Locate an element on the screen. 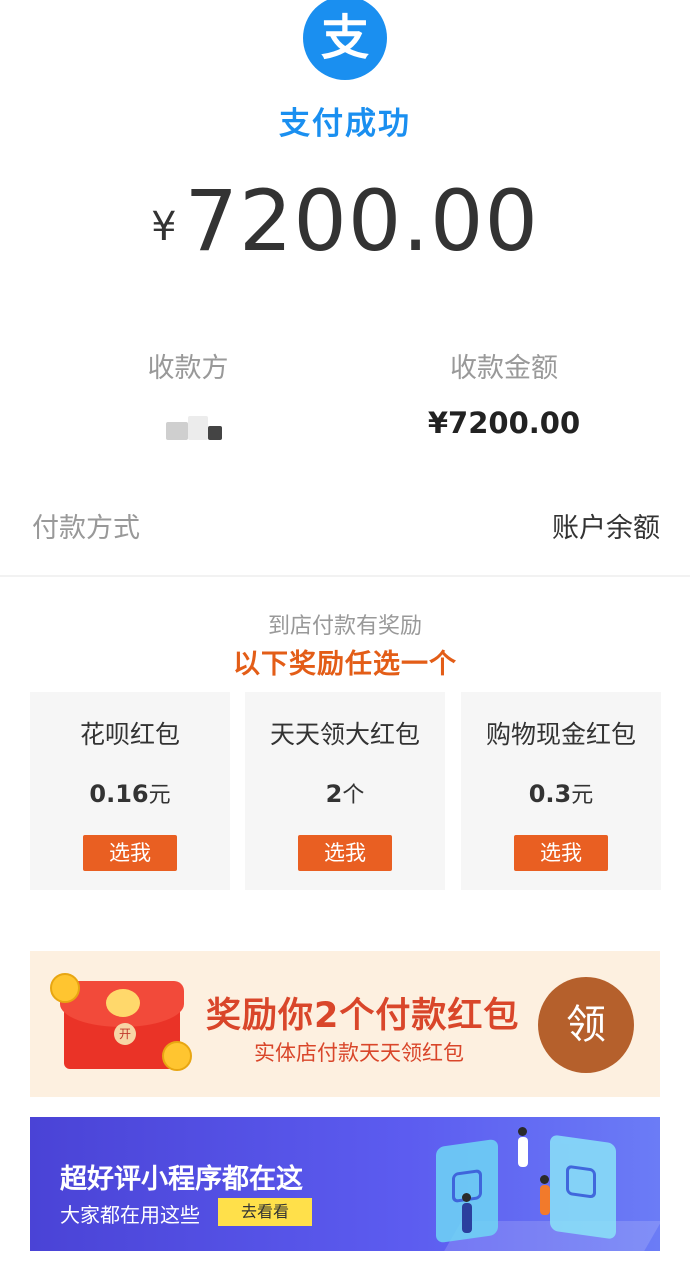  reward-card-huabei: 花呗红包 0.16元 选我 is located at coordinates (130, 791).